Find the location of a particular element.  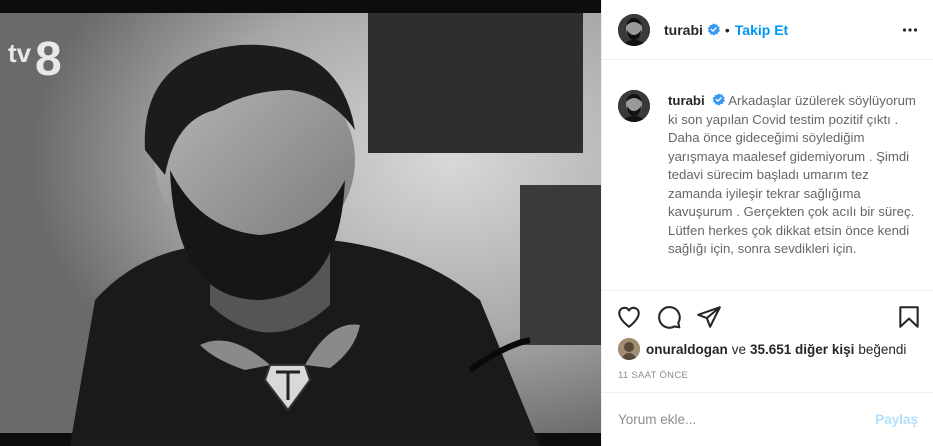

liker-username: onuraldogan is located at coordinates (687, 349).